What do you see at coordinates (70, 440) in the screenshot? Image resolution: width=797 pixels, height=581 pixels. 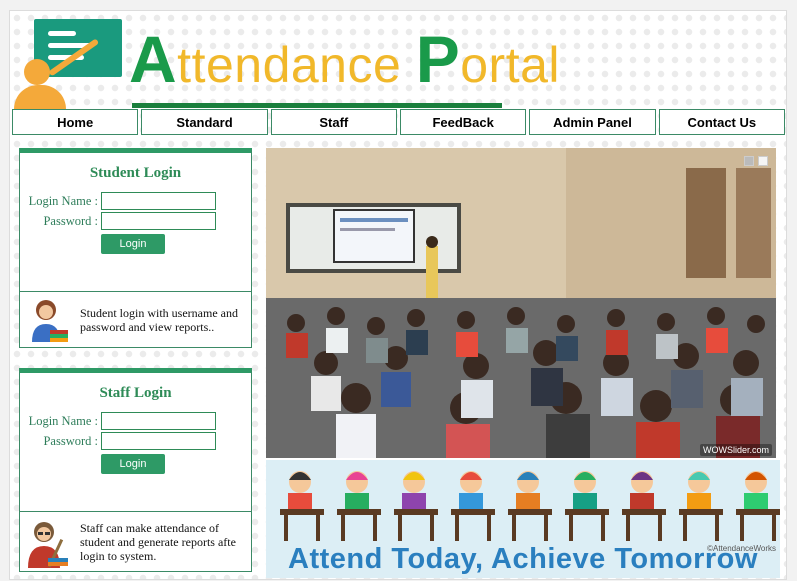 I see `staff-password-label: Password :` at bounding box center [70, 440].